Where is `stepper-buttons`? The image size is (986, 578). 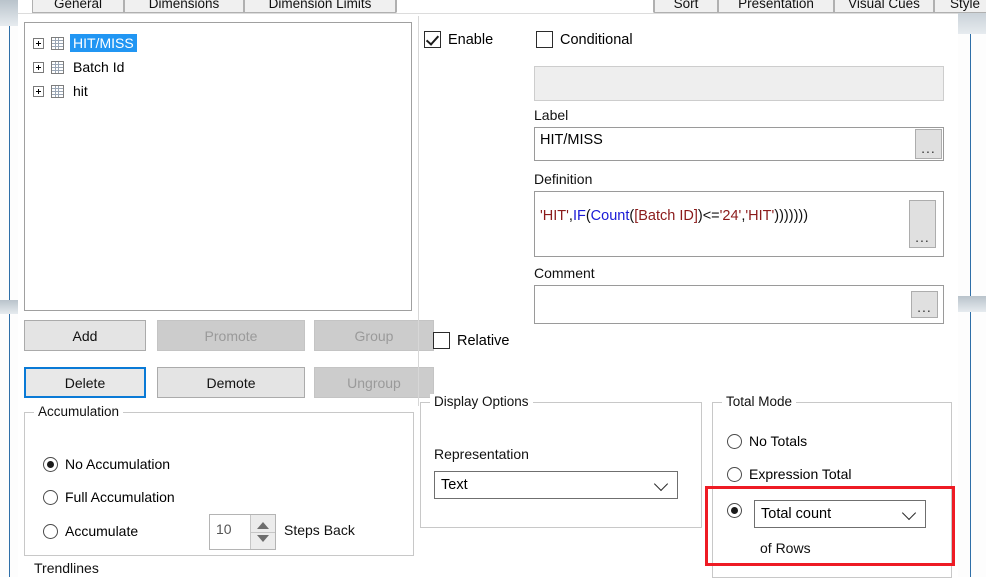
stepper-buttons is located at coordinates (262, 532).